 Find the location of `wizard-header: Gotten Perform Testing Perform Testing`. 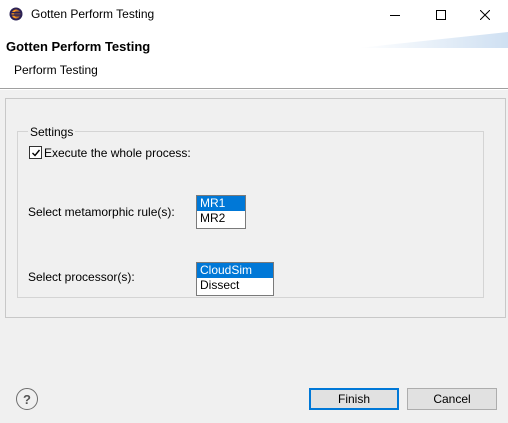

wizard-header: Gotten Perform Testing Perform Testing is located at coordinates (254, 59).